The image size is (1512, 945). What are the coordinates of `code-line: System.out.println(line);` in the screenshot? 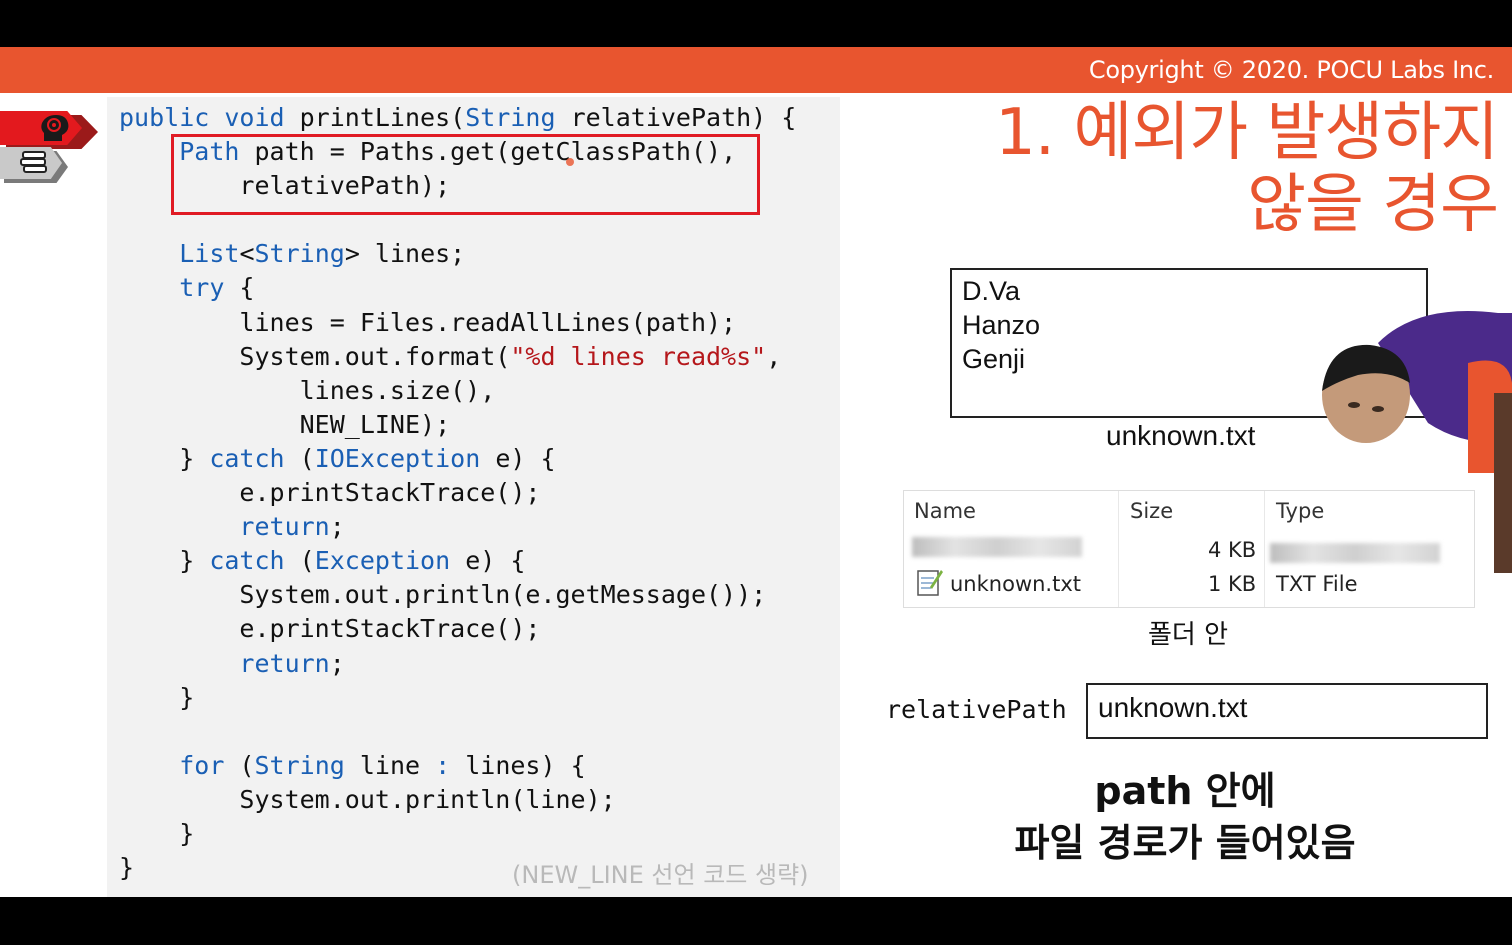 It's located at (367, 799).